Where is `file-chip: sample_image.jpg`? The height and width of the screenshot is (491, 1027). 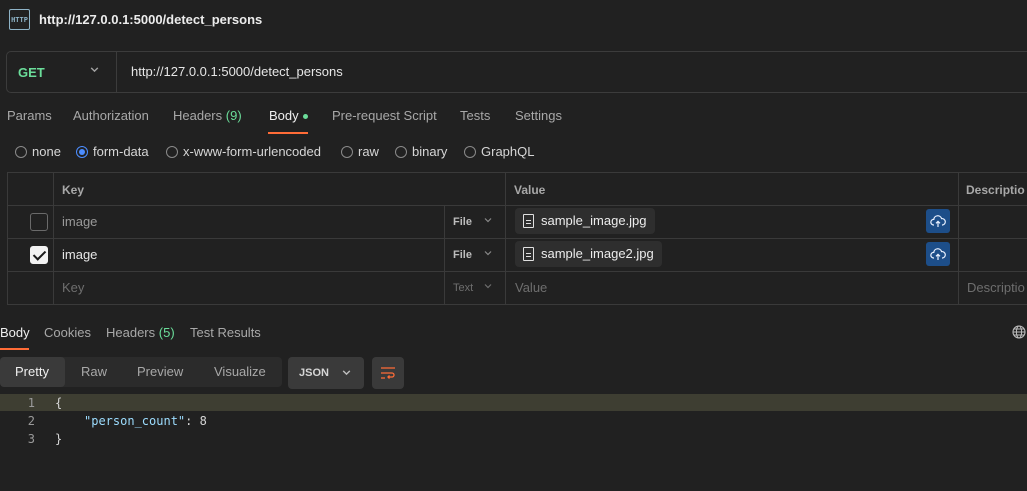 file-chip: sample_image.jpg is located at coordinates (585, 221).